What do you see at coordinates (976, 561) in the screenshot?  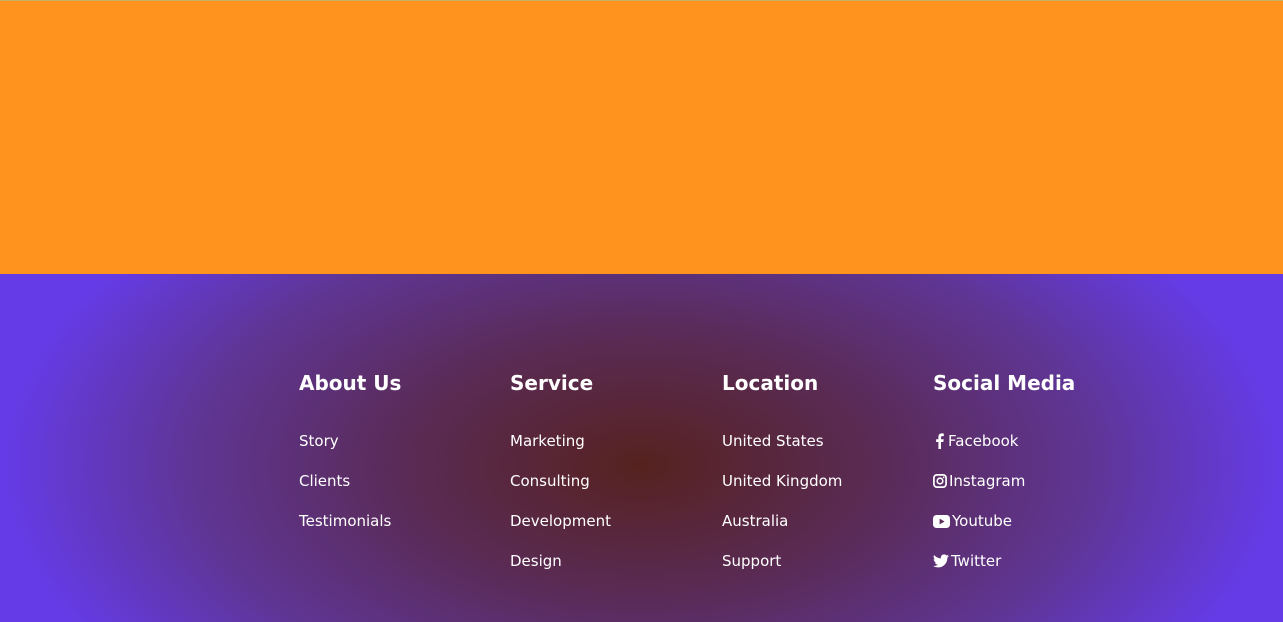 I see `footer-link-label: Twitter` at bounding box center [976, 561].